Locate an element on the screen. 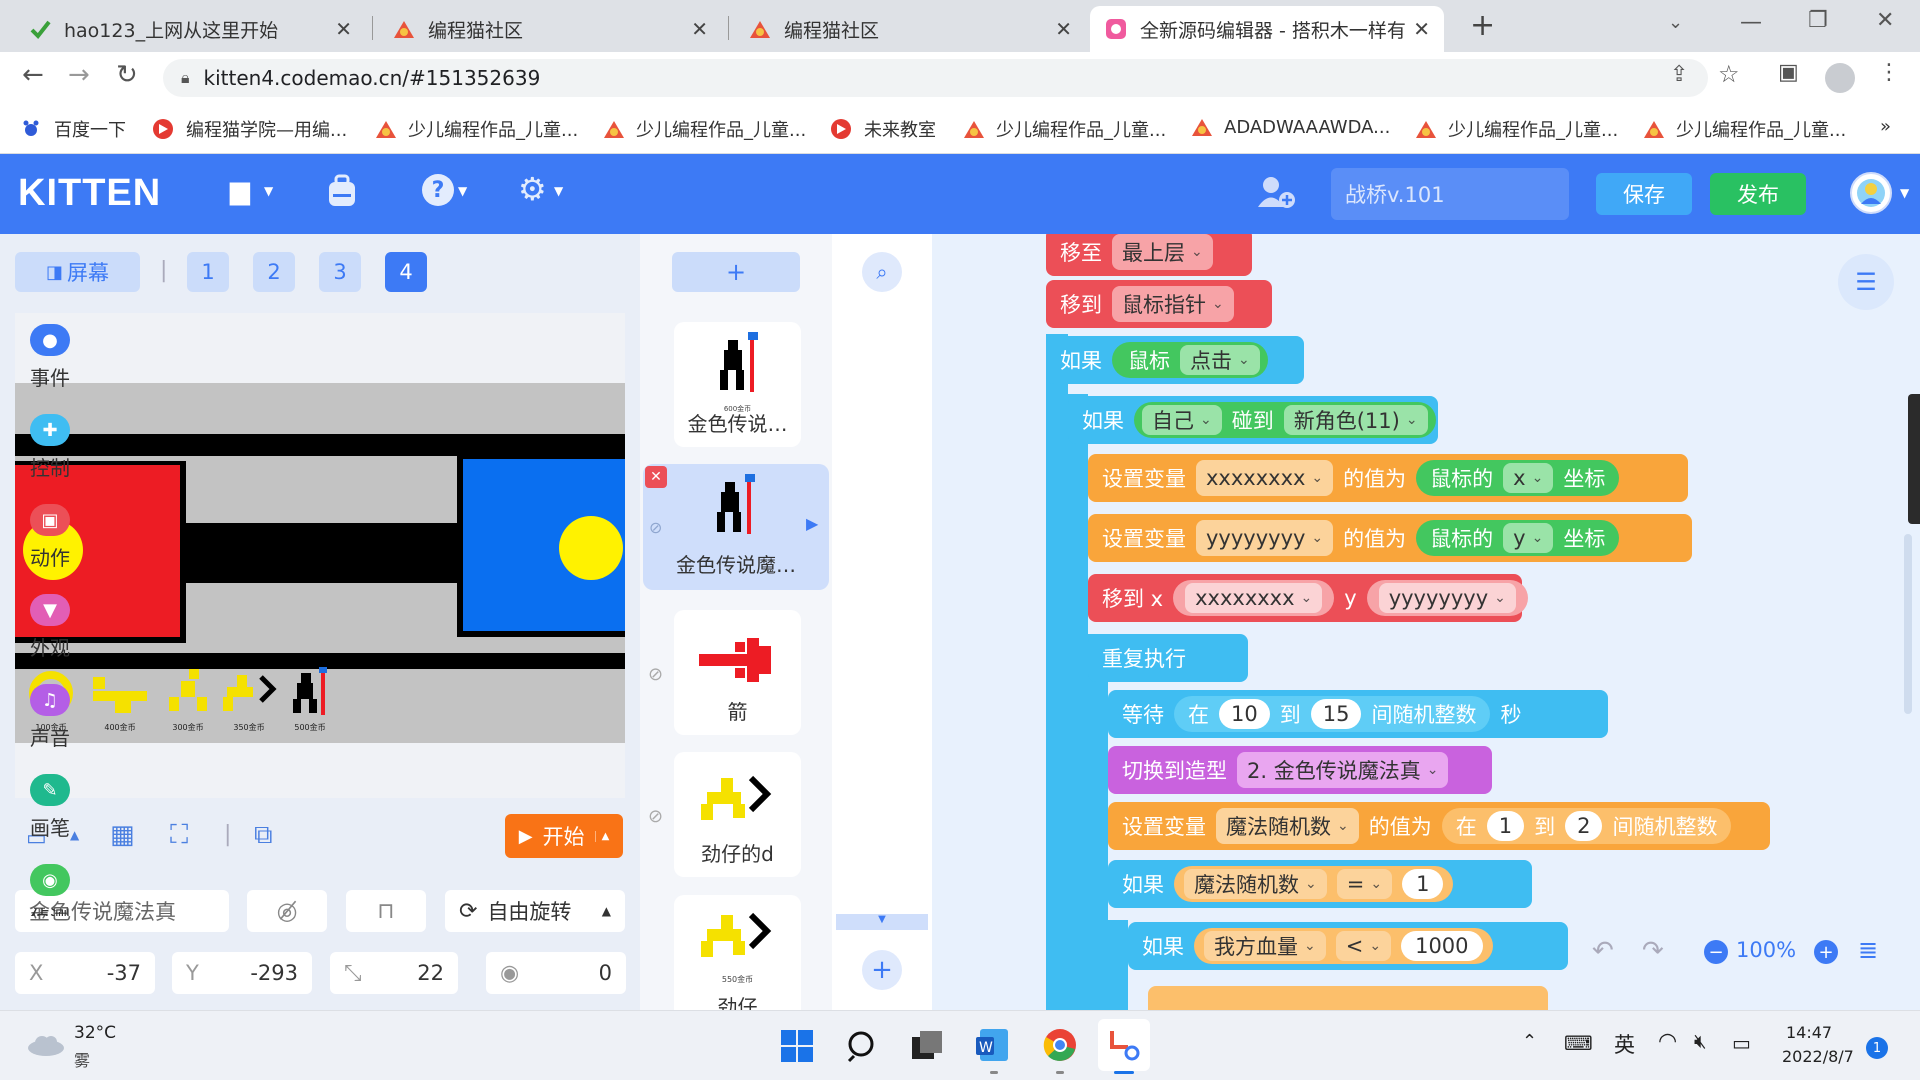  screen-tab-1: 1 is located at coordinates (208, 272).